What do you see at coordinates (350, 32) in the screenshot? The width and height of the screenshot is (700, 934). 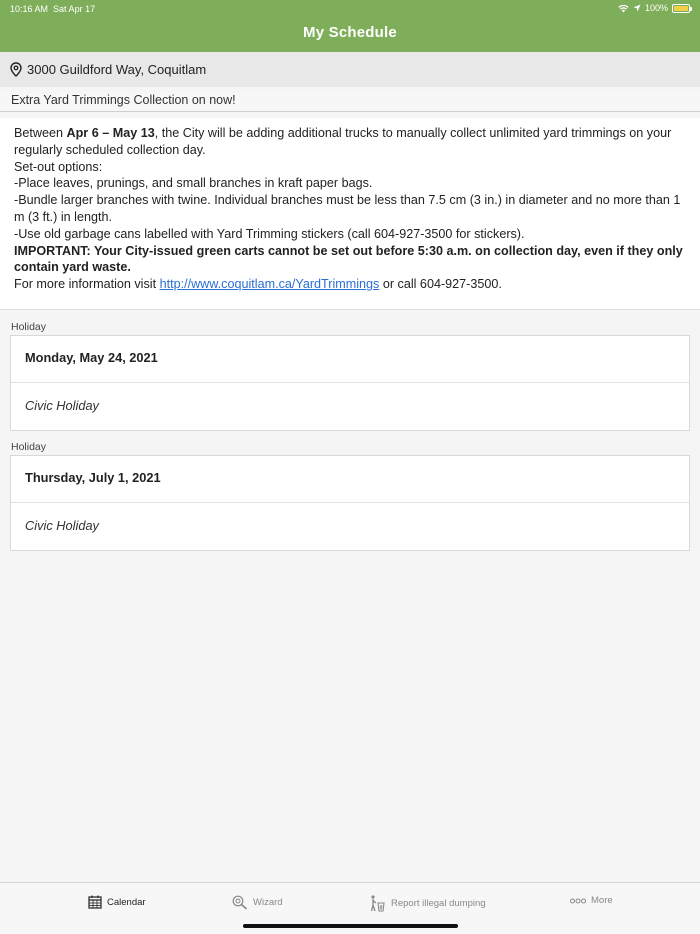 I see `page-title: My Schedule` at bounding box center [350, 32].